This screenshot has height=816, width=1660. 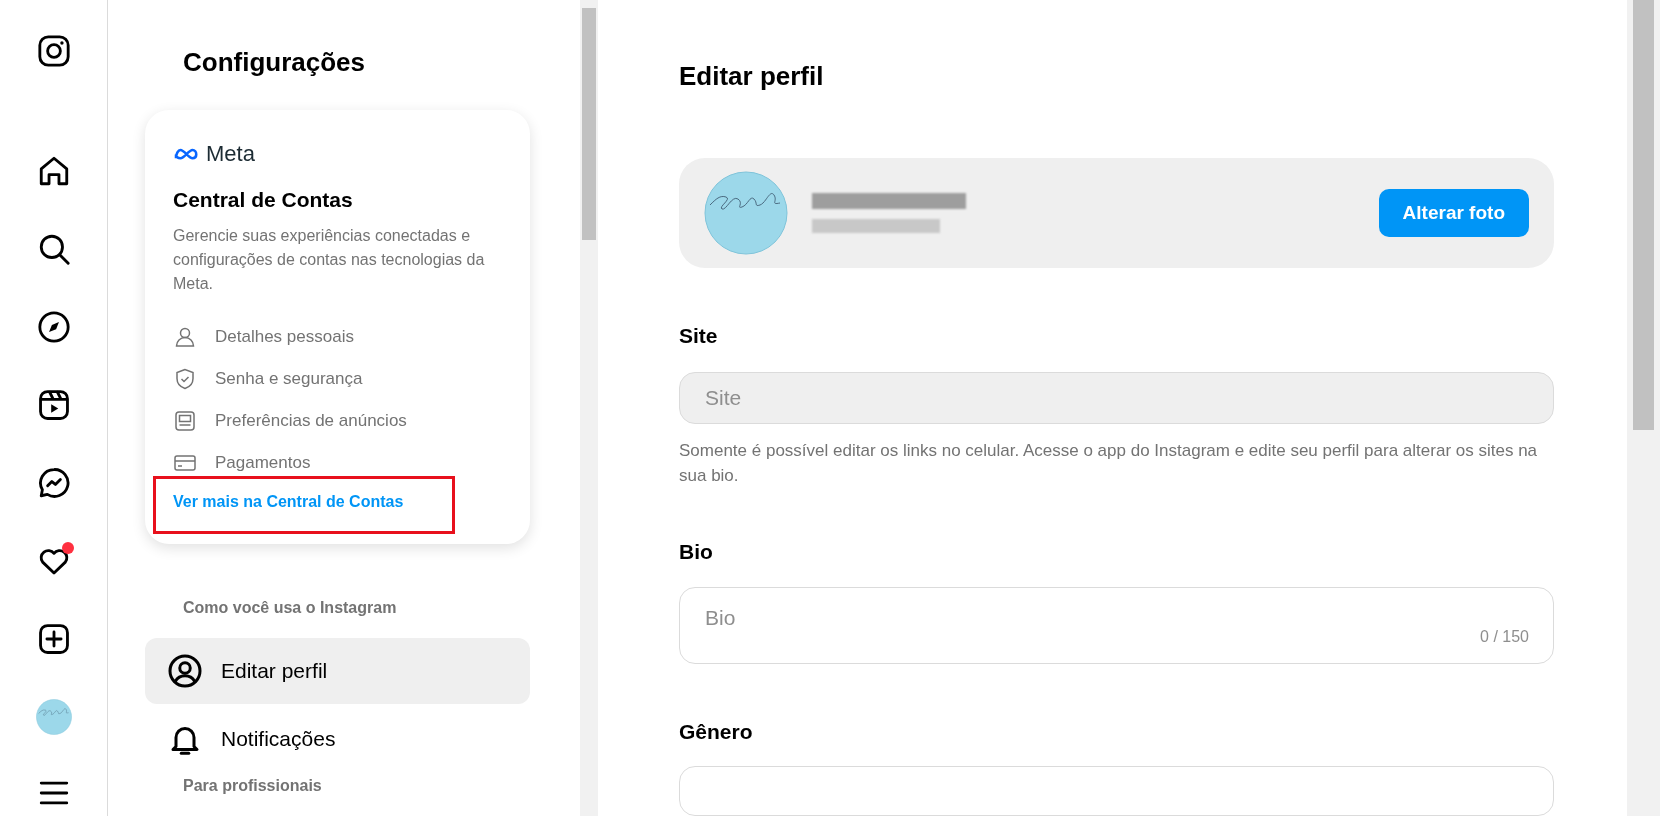 What do you see at coordinates (274, 62) in the screenshot?
I see `settings-title: Configurações` at bounding box center [274, 62].